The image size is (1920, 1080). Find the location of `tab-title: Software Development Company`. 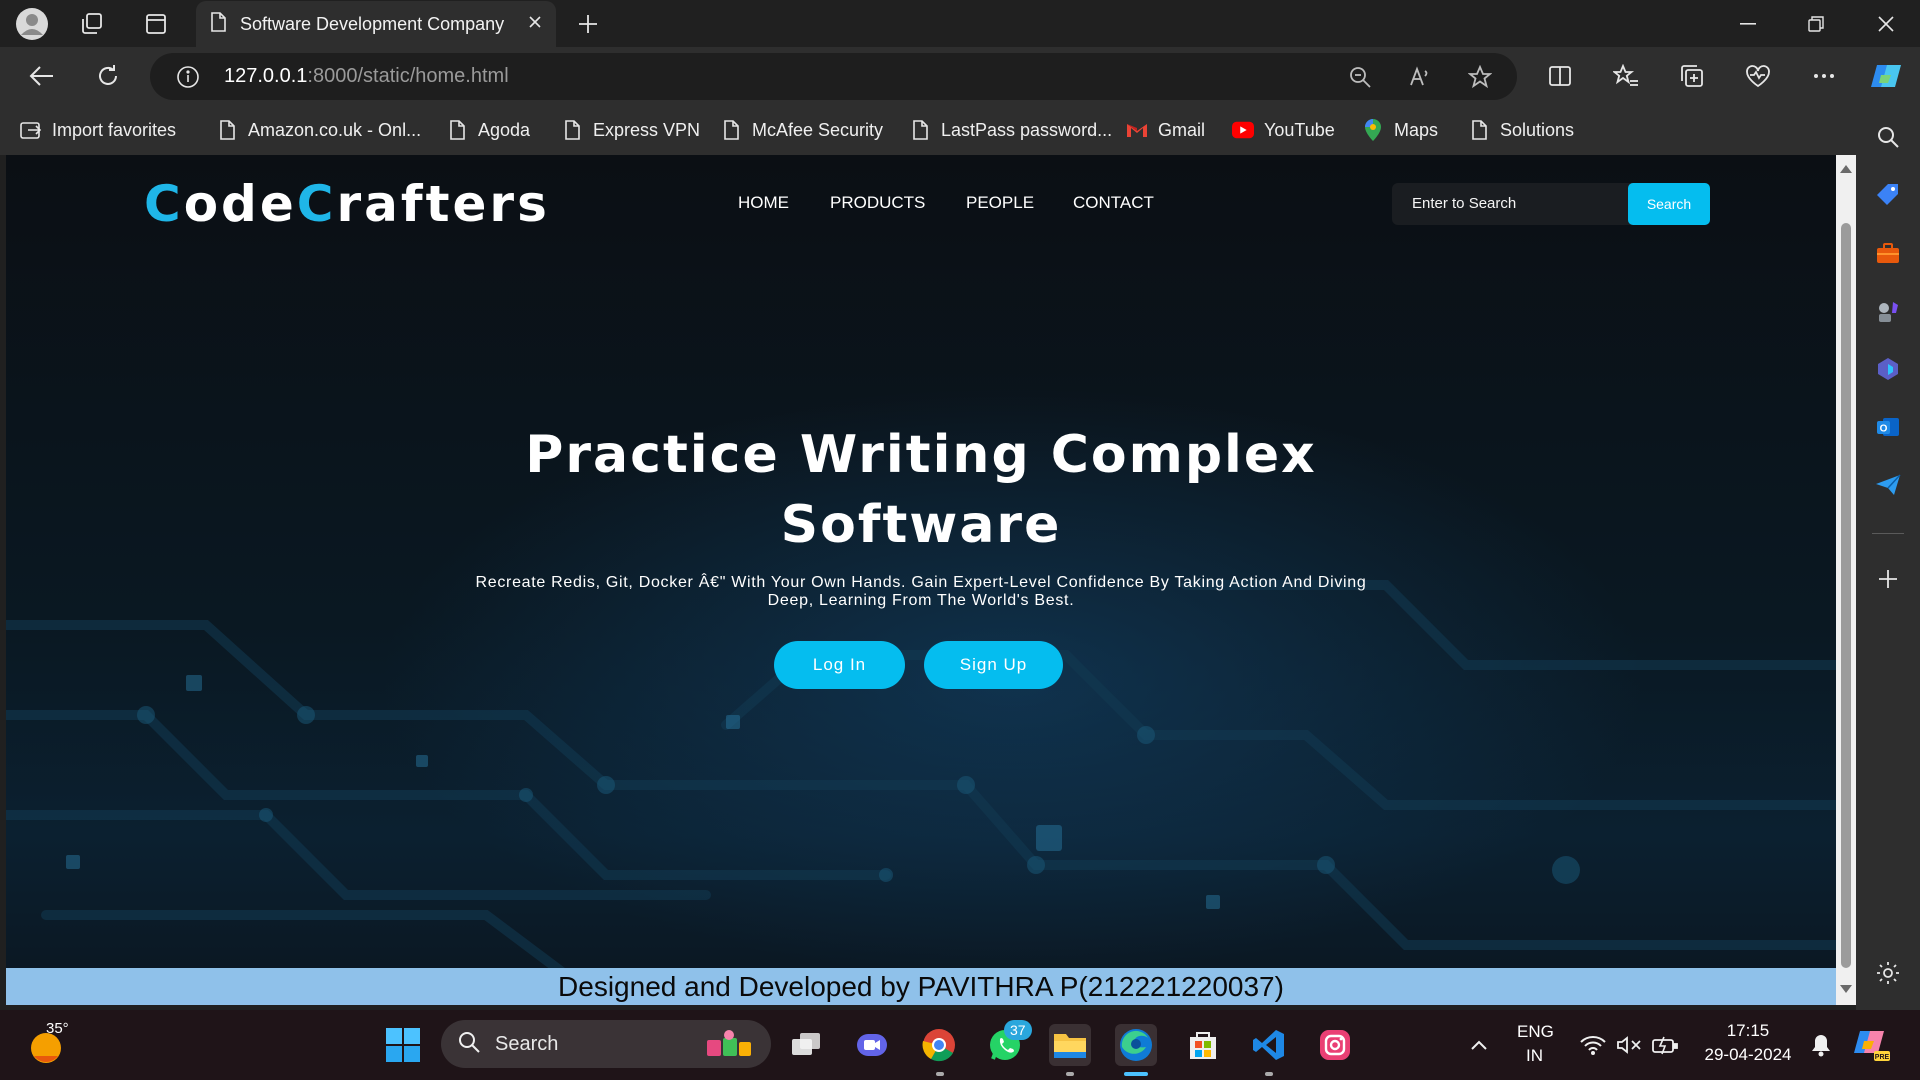

tab-title: Software Development Company is located at coordinates (372, 23).